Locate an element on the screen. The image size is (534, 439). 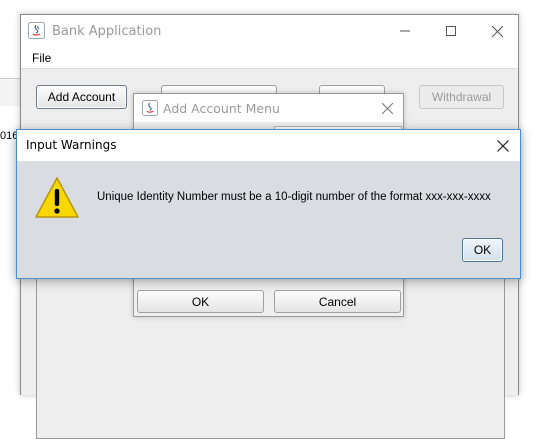
menubar: File is located at coordinates (269, 58).